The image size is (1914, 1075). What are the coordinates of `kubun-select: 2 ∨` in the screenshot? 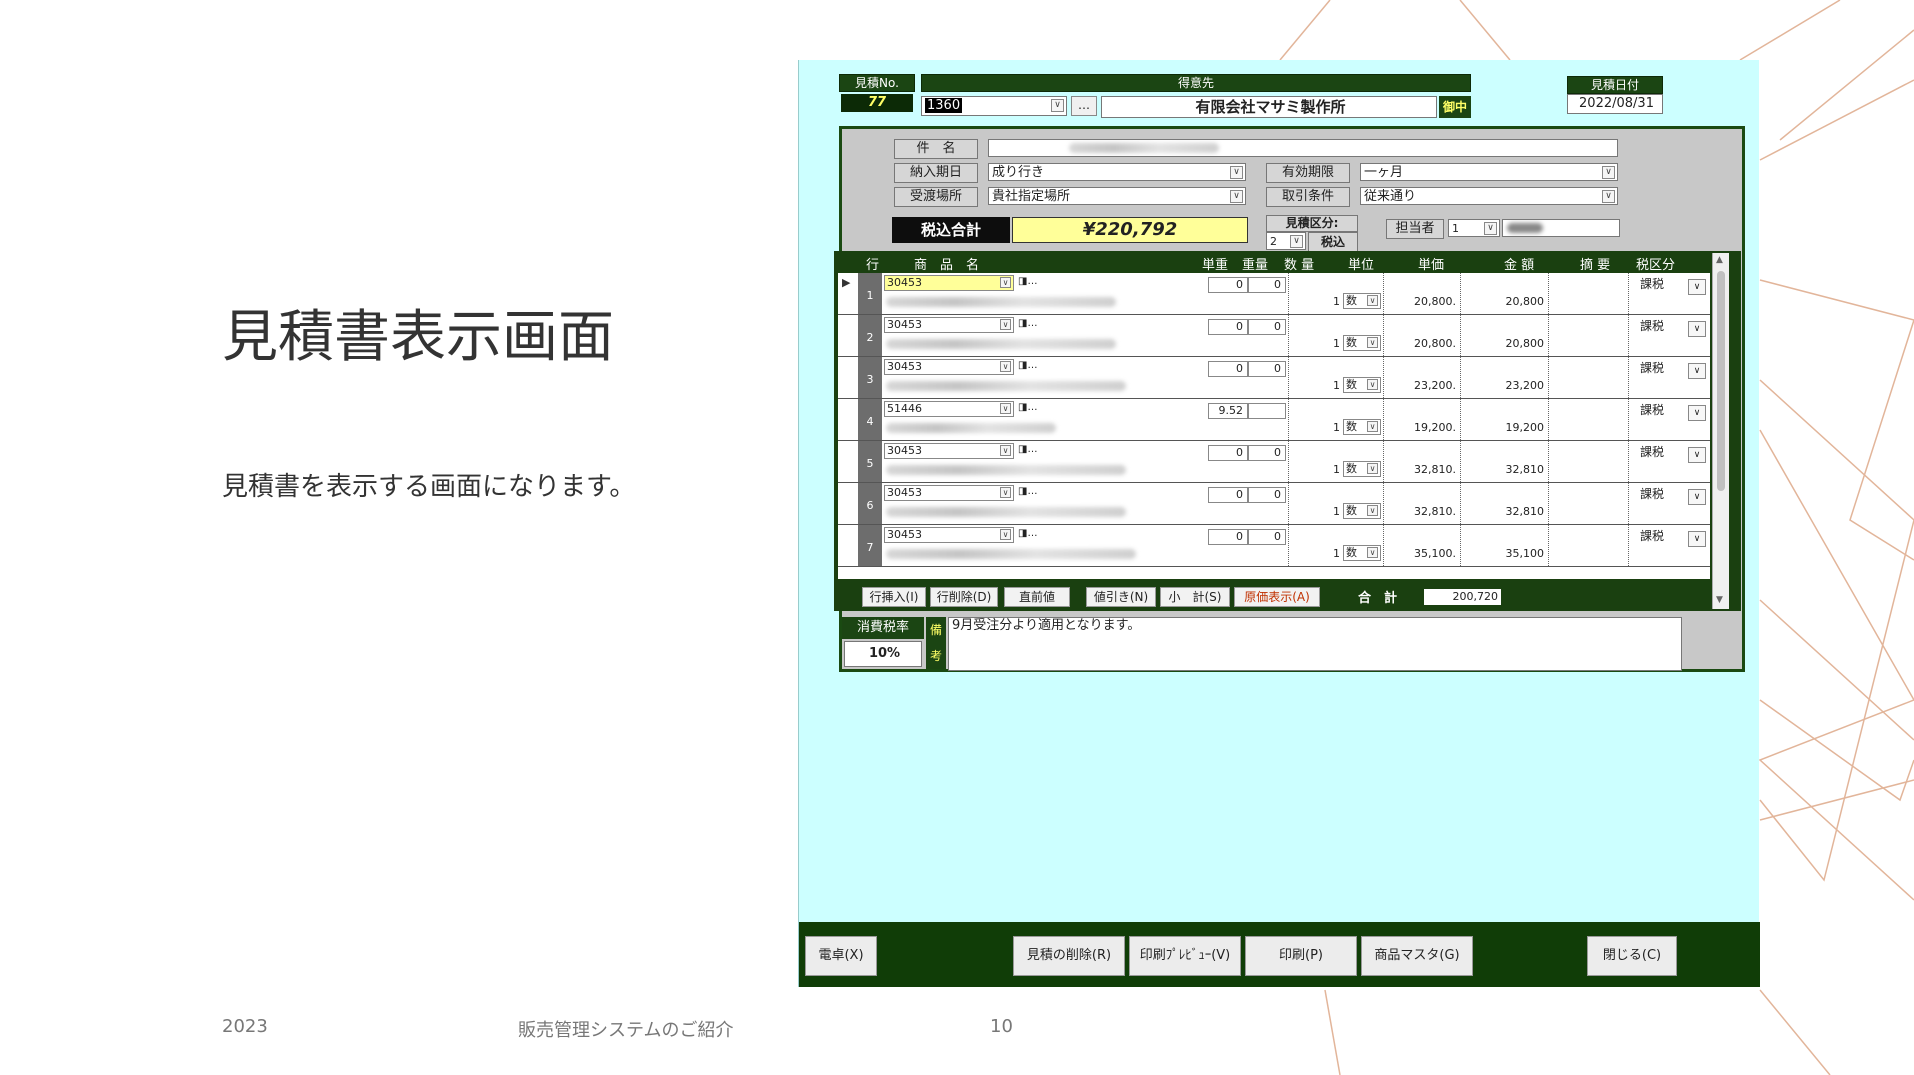 It's located at (1286, 241).